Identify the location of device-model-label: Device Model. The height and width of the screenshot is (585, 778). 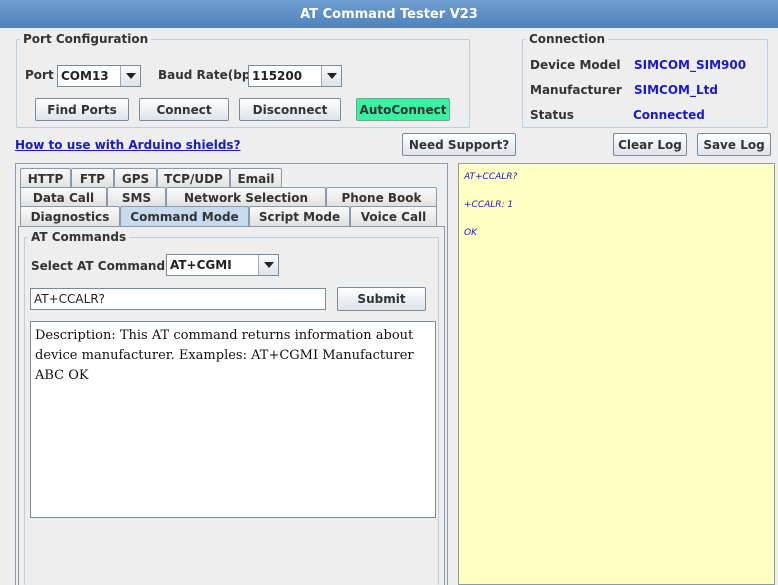
(575, 65).